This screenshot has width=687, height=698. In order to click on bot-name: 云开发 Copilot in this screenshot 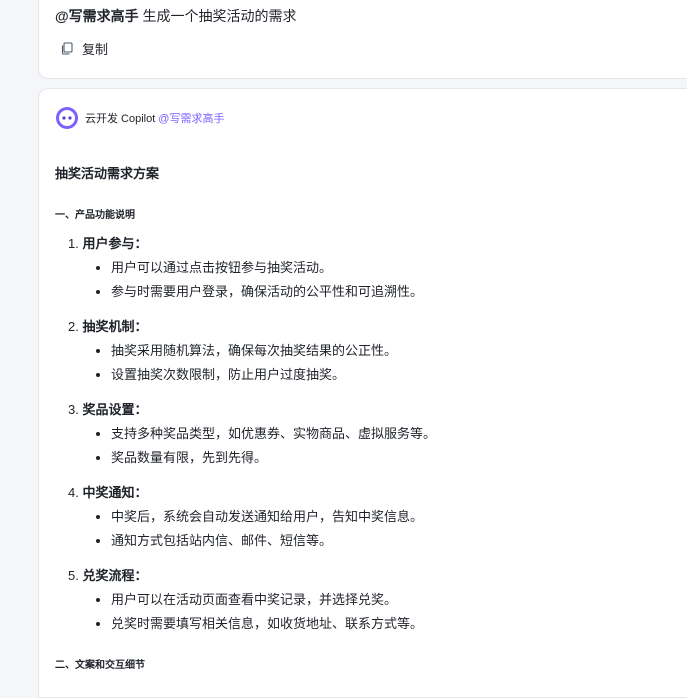, I will do `click(120, 119)`.